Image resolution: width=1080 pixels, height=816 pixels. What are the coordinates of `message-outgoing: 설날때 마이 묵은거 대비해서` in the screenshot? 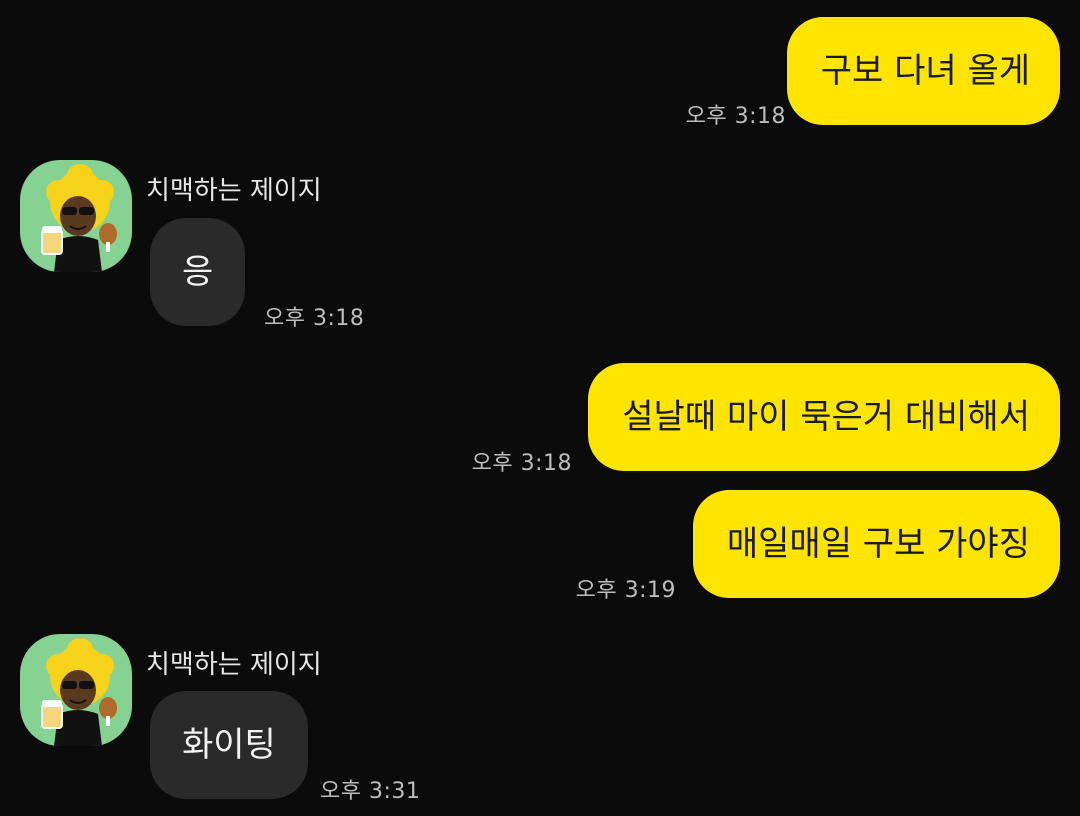 It's located at (824, 417).